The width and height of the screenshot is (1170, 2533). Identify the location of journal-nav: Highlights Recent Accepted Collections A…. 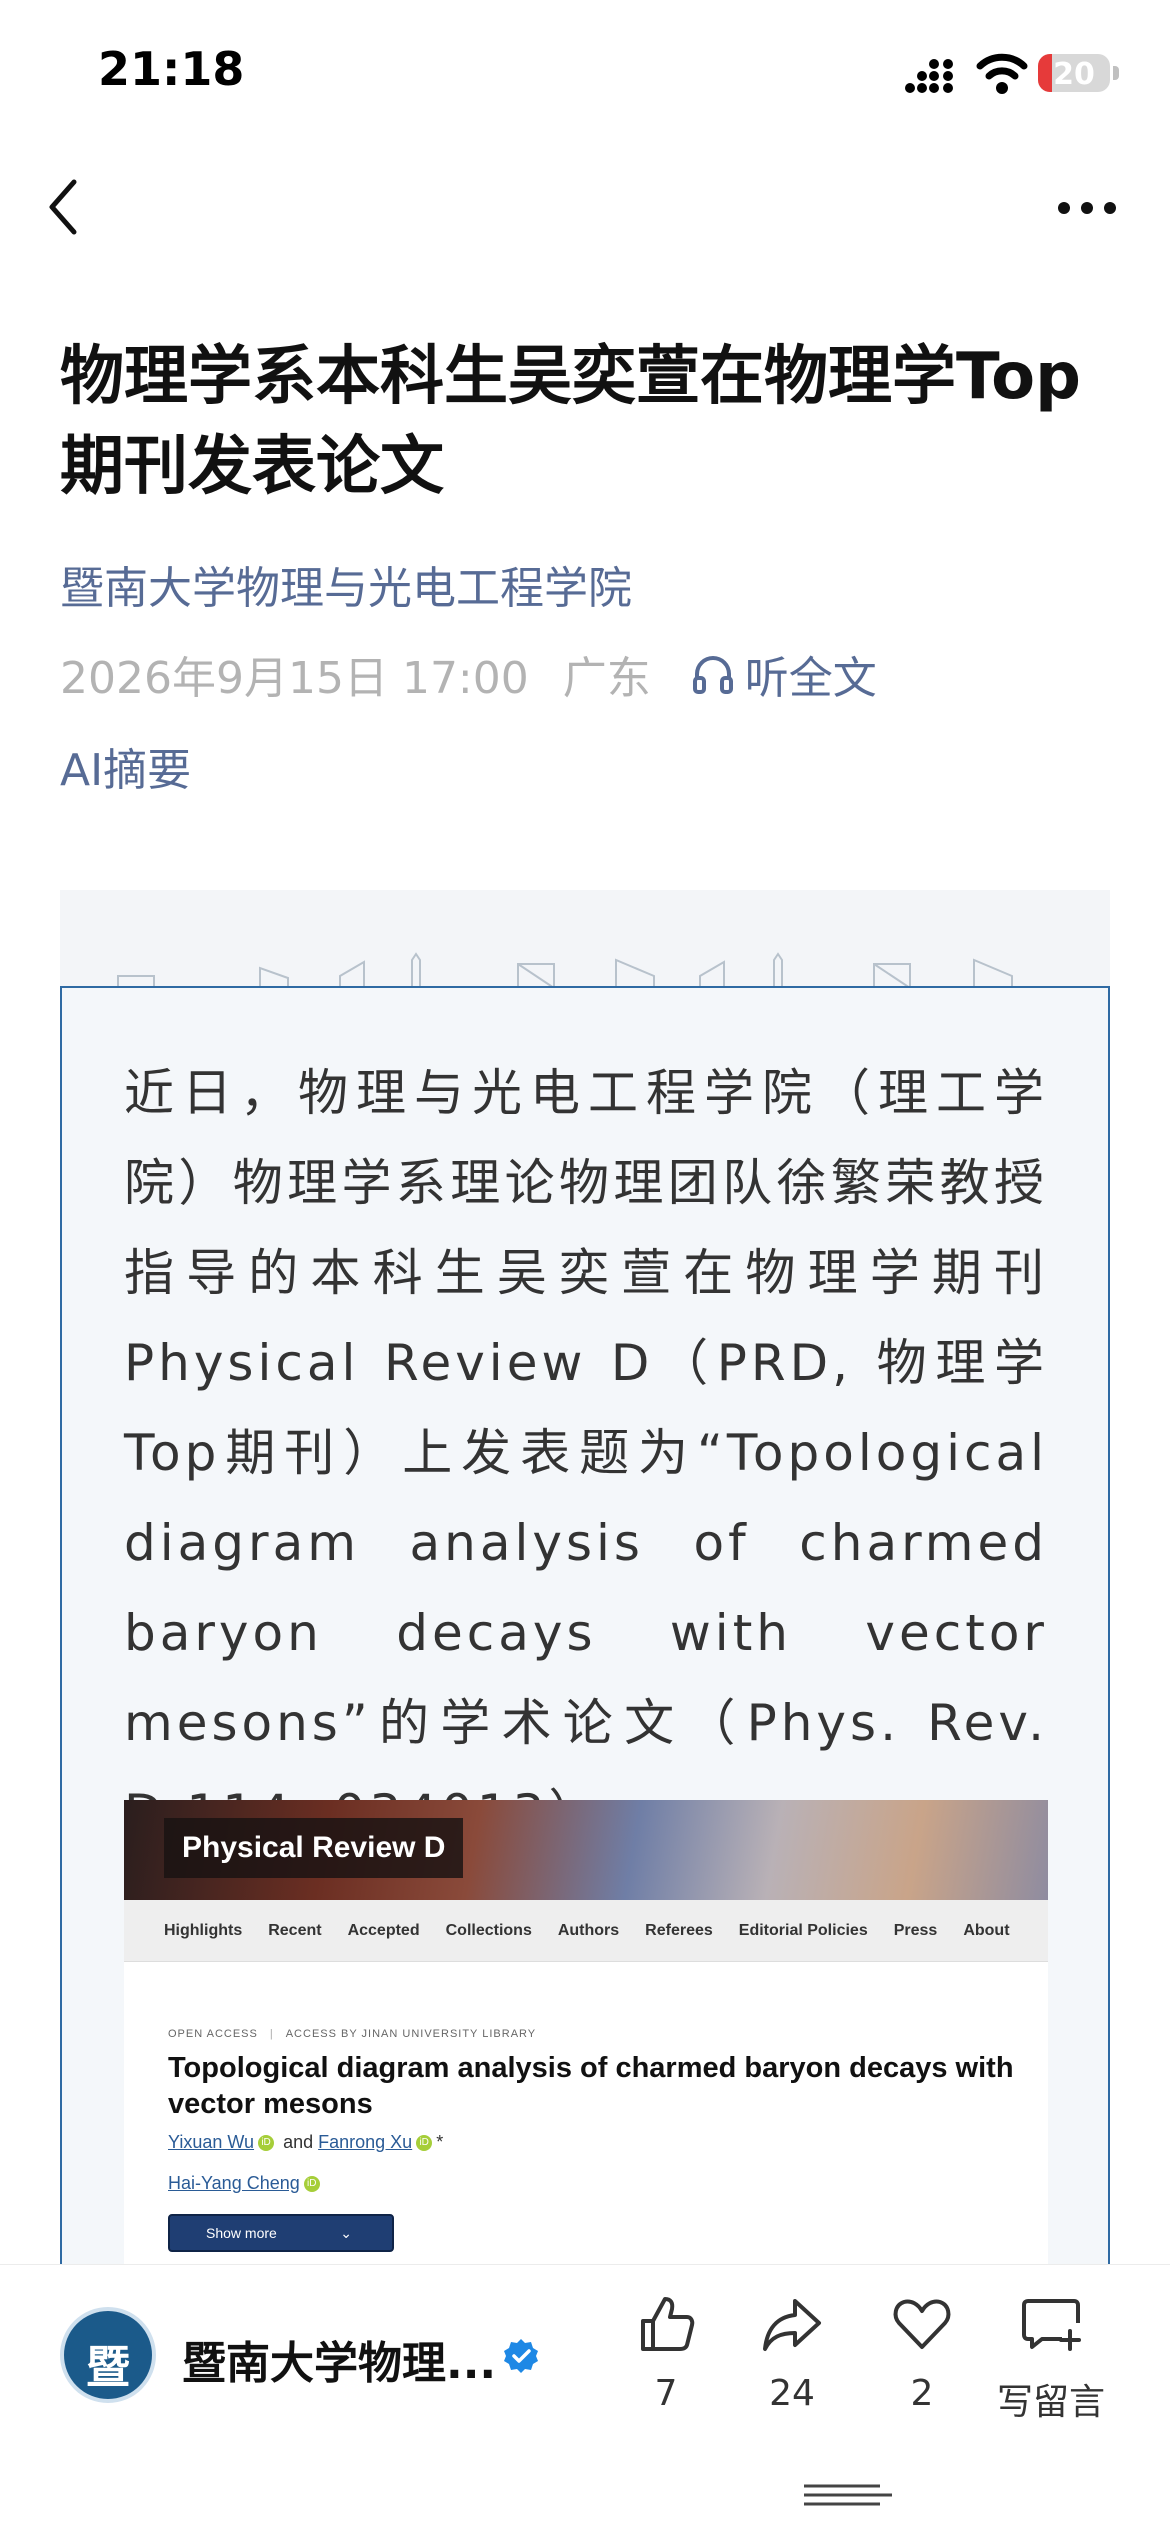
(586, 1931).